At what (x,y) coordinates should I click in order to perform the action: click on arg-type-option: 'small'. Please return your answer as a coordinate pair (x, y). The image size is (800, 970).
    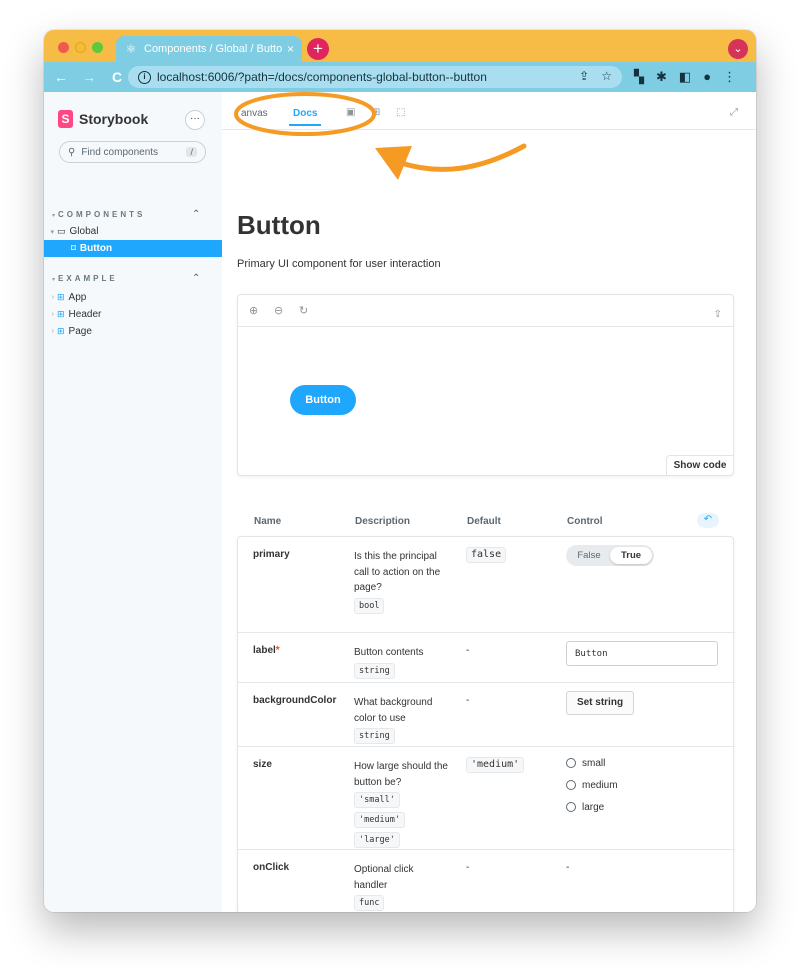
    Looking at the image, I should click on (377, 800).